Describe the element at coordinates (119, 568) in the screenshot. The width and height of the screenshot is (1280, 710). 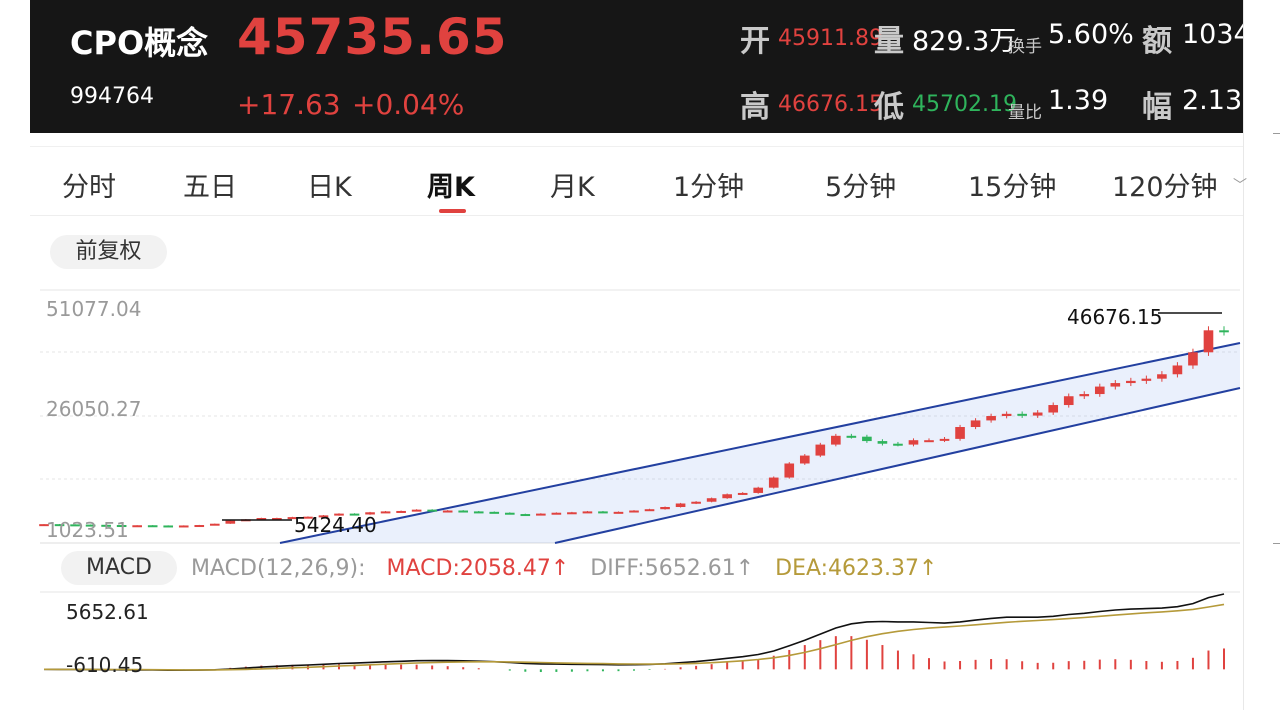
I see `indicator-select-button: MACD` at that location.